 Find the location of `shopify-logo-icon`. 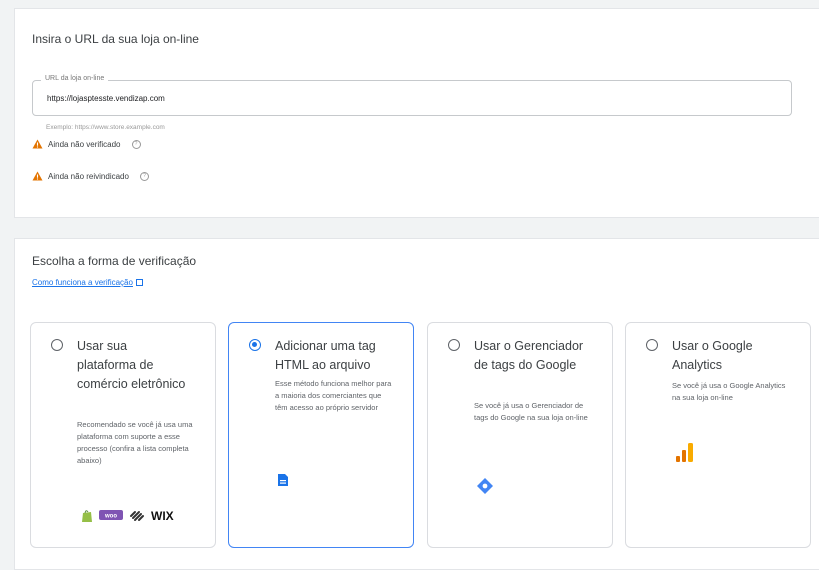

shopify-logo-icon is located at coordinates (87, 516).